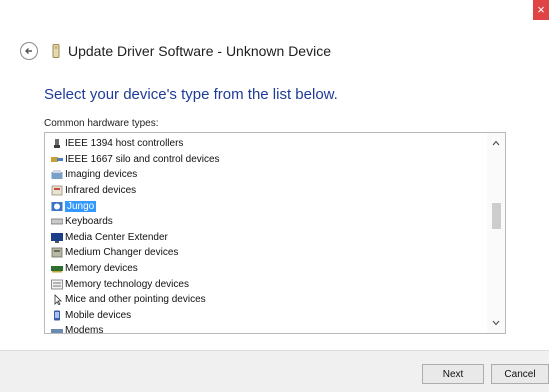 The width and height of the screenshot is (549, 392). I want to click on ieee1394-icon, so click(57, 144).